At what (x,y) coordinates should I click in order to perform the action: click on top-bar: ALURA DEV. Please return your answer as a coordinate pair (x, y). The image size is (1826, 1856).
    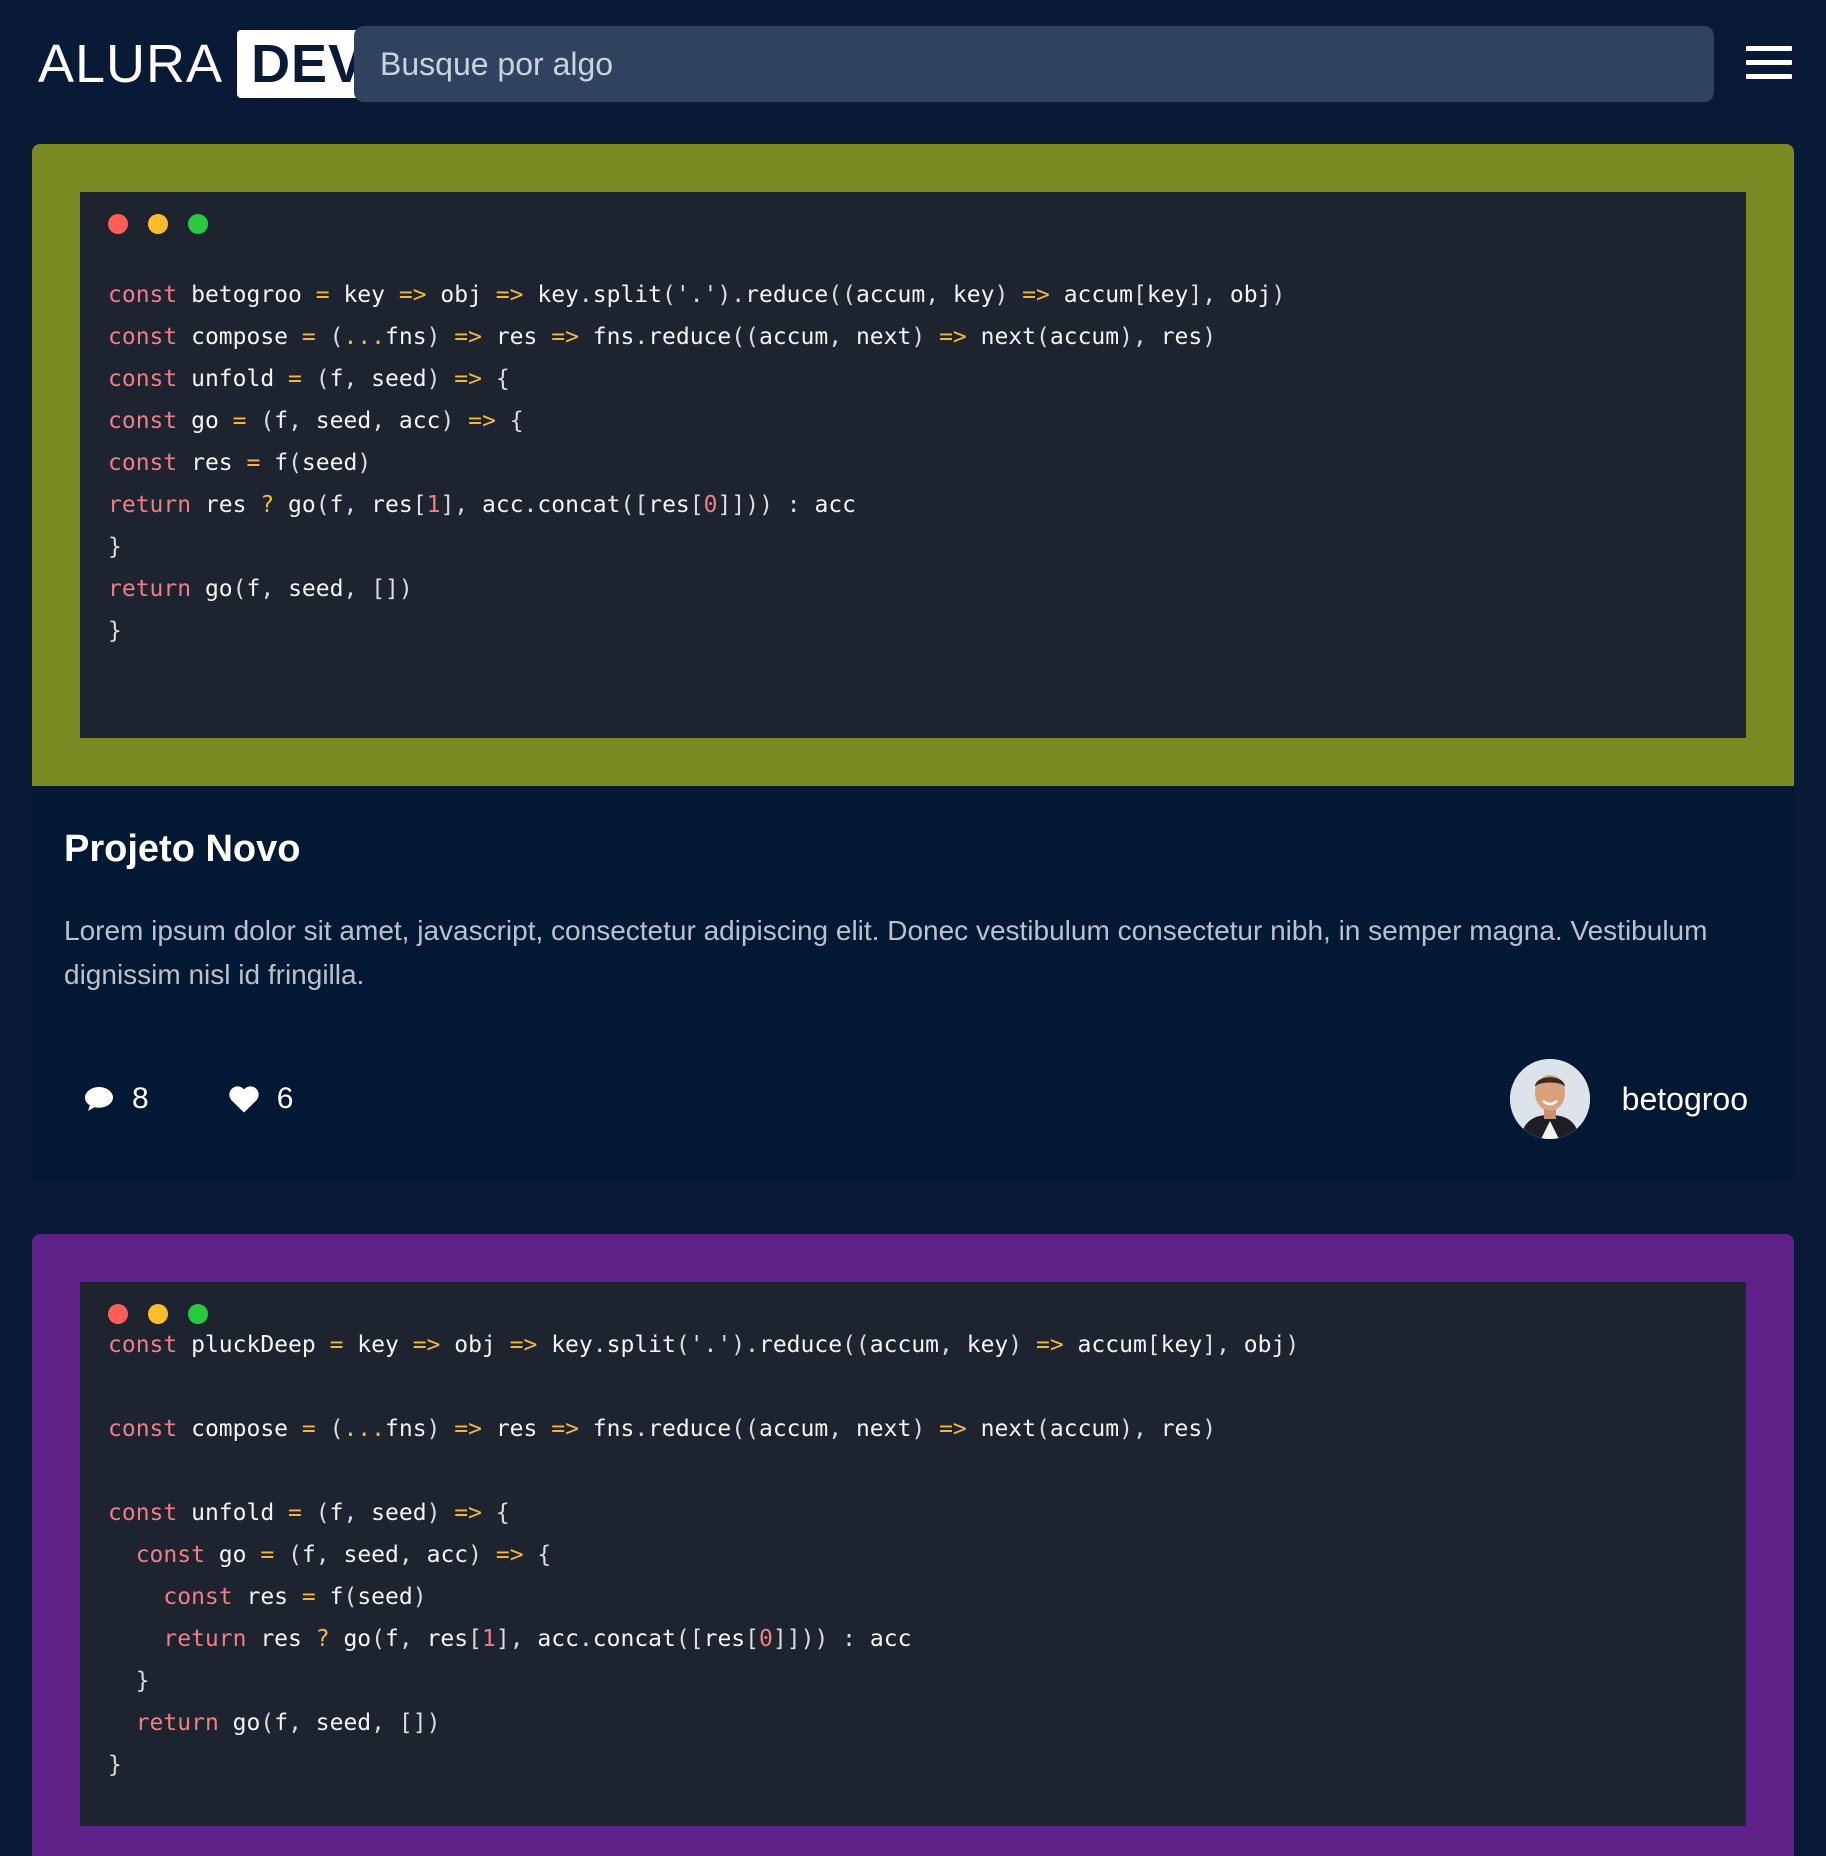
    Looking at the image, I should click on (913, 65).